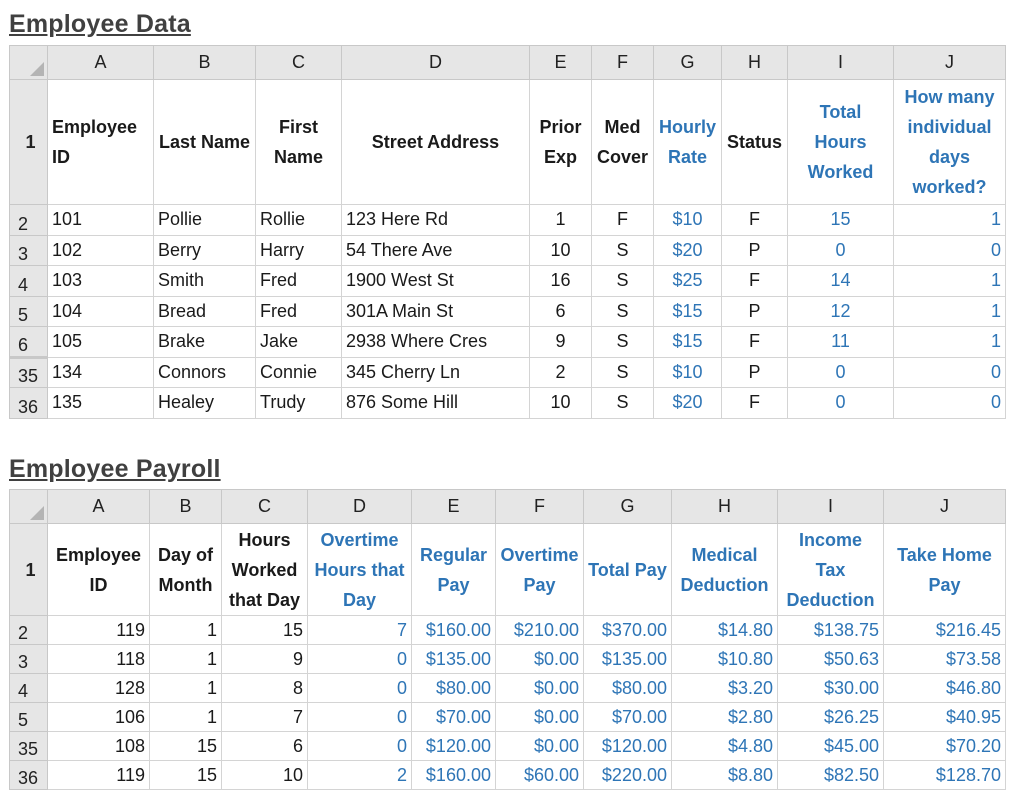  What do you see at coordinates (100, 281) in the screenshot?
I see `cell: 103` at bounding box center [100, 281].